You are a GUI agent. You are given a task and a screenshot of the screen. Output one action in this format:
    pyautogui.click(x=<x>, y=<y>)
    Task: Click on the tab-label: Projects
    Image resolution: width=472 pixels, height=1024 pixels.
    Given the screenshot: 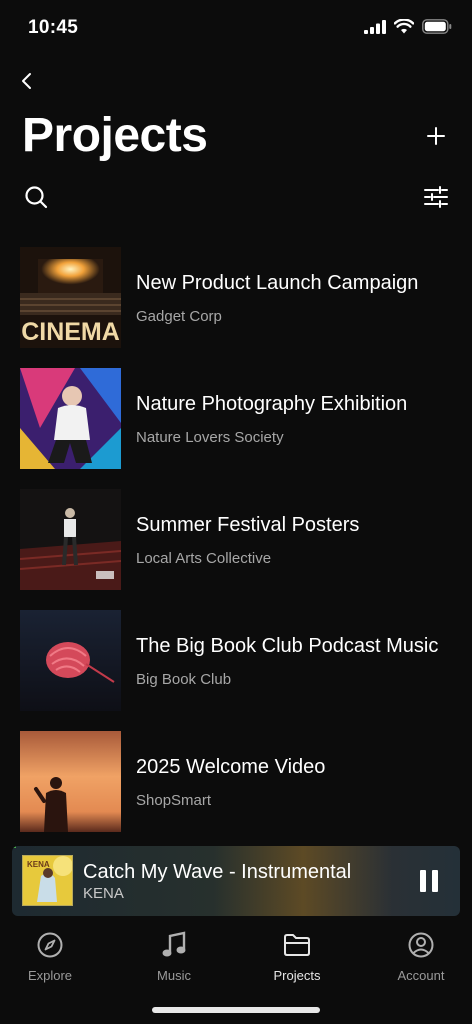 What is the action you would take?
    pyautogui.click(x=297, y=975)
    